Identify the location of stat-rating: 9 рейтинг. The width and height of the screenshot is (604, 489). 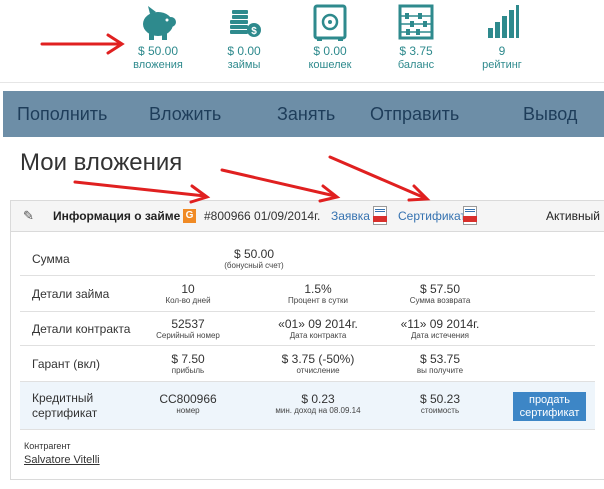
(502, 36).